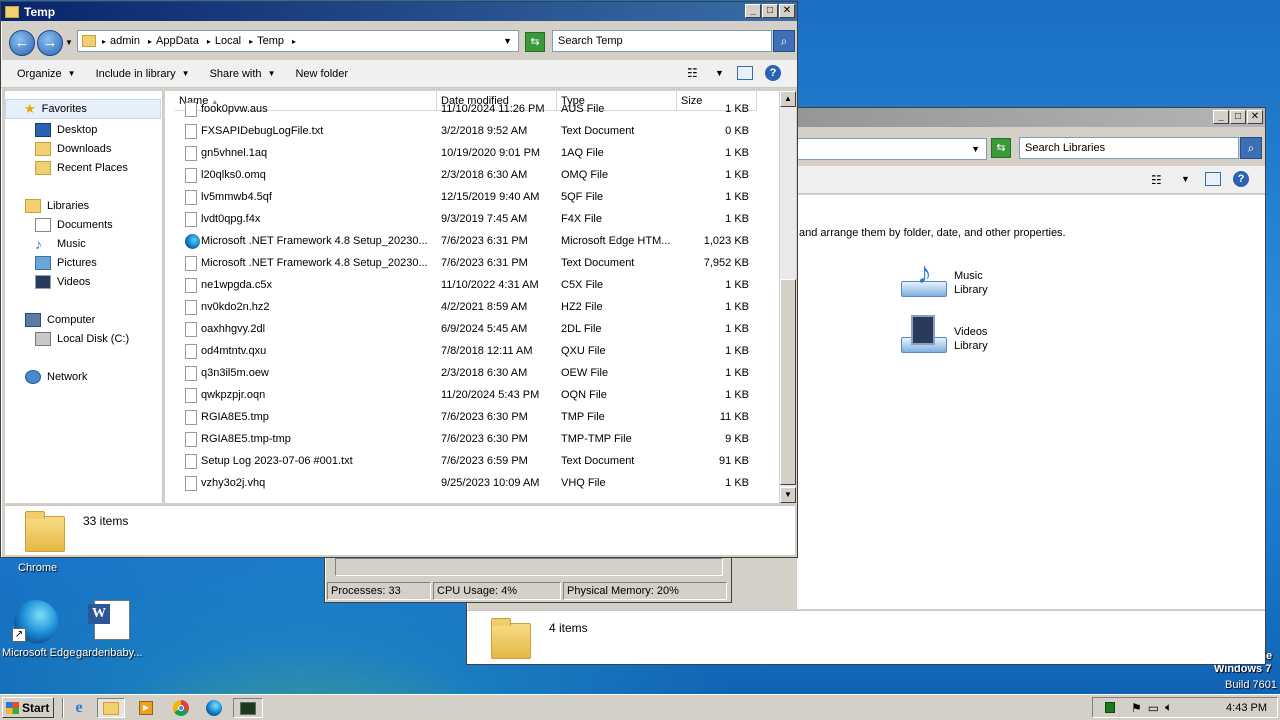 This screenshot has height=720, width=1280. Describe the element at coordinates (60, 244) in the screenshot. I see `nav-music: ♪ Music` at that location.